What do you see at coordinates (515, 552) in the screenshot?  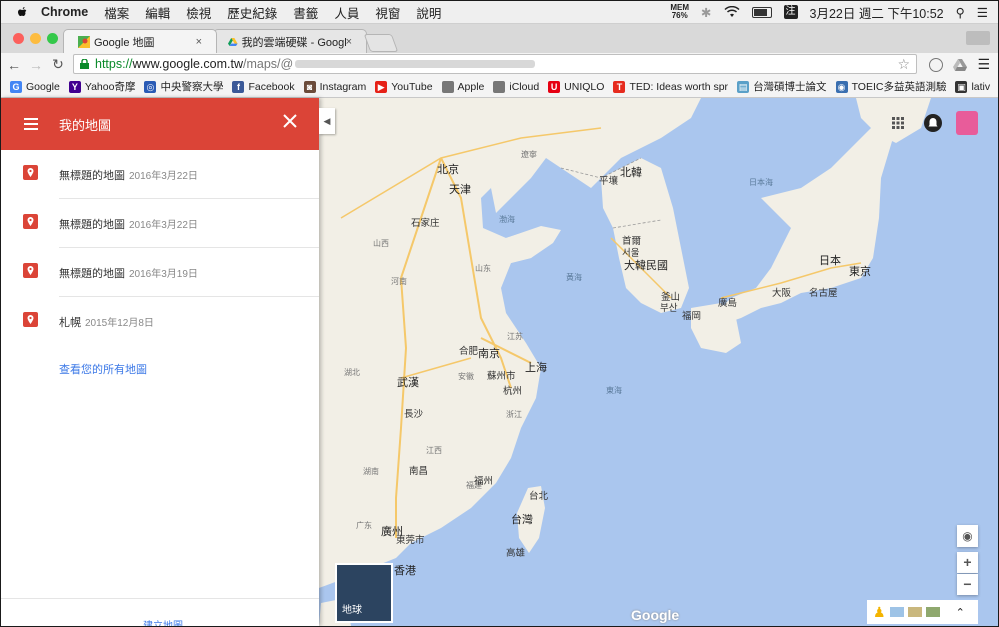 I see `map-place-label: 高雄` at bounding box center [515, 552].